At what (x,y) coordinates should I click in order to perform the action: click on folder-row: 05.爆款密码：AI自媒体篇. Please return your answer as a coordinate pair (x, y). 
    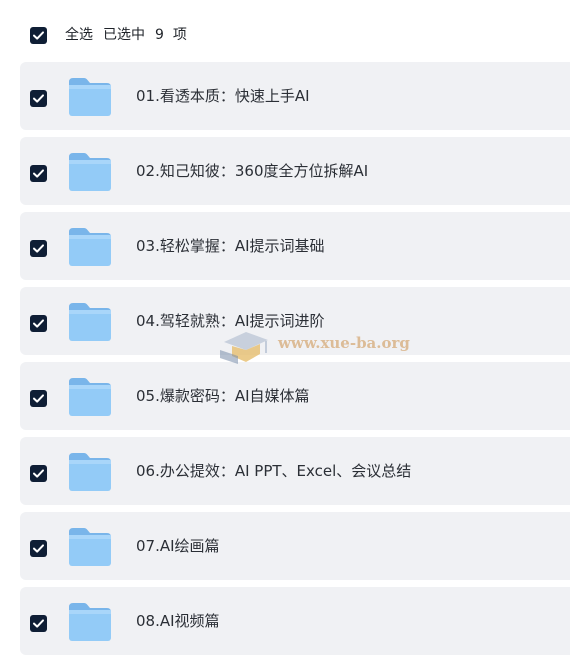
    Looking at the image, I should click on (295, 396).